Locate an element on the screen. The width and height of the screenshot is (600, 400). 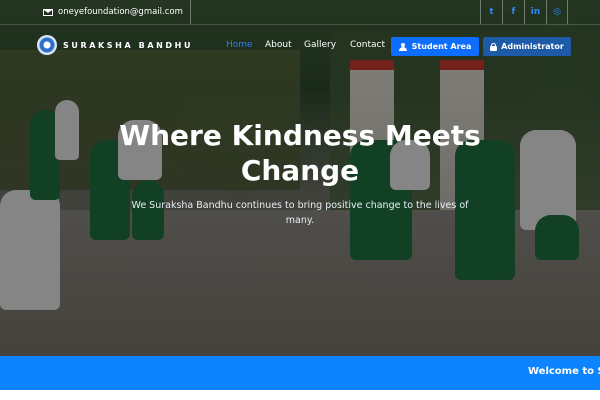
ticker-text: Welcome to Su is located at coordinates (564, 371).